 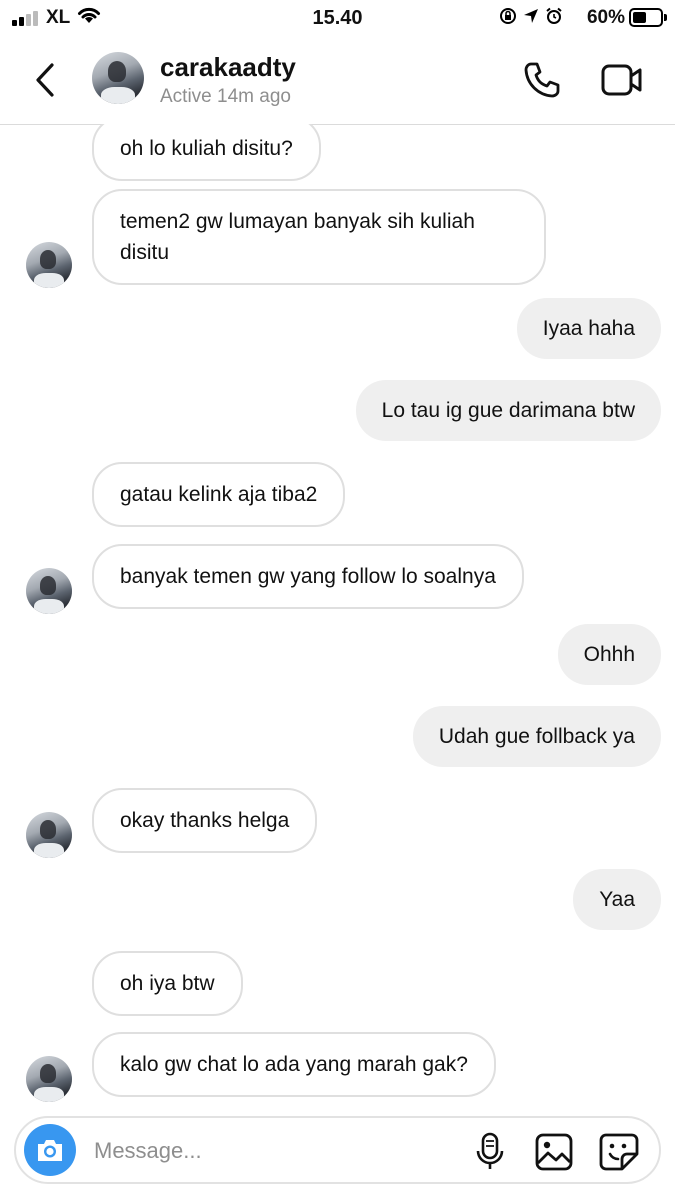 What do you see at coordinates (605, 17) in the screenshot?
I see `battery-percent: 60%` at bounding box center [605, 17].